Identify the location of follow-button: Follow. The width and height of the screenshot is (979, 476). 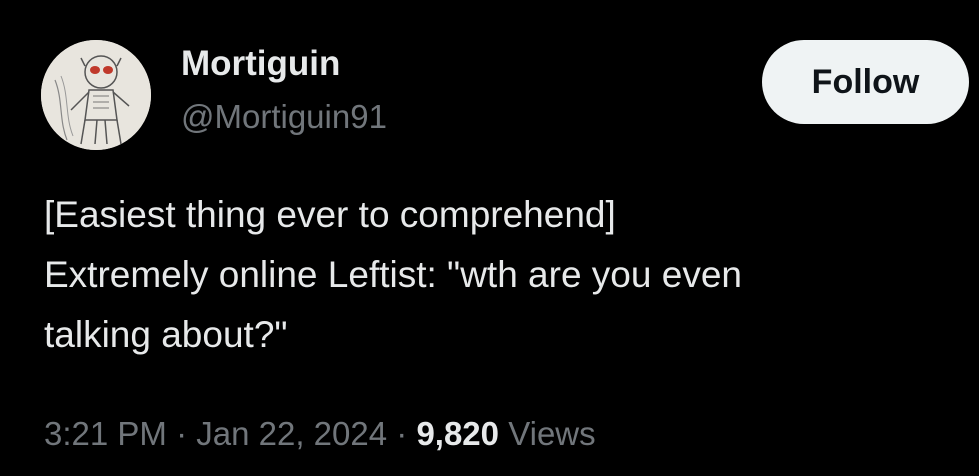
(865, 82).